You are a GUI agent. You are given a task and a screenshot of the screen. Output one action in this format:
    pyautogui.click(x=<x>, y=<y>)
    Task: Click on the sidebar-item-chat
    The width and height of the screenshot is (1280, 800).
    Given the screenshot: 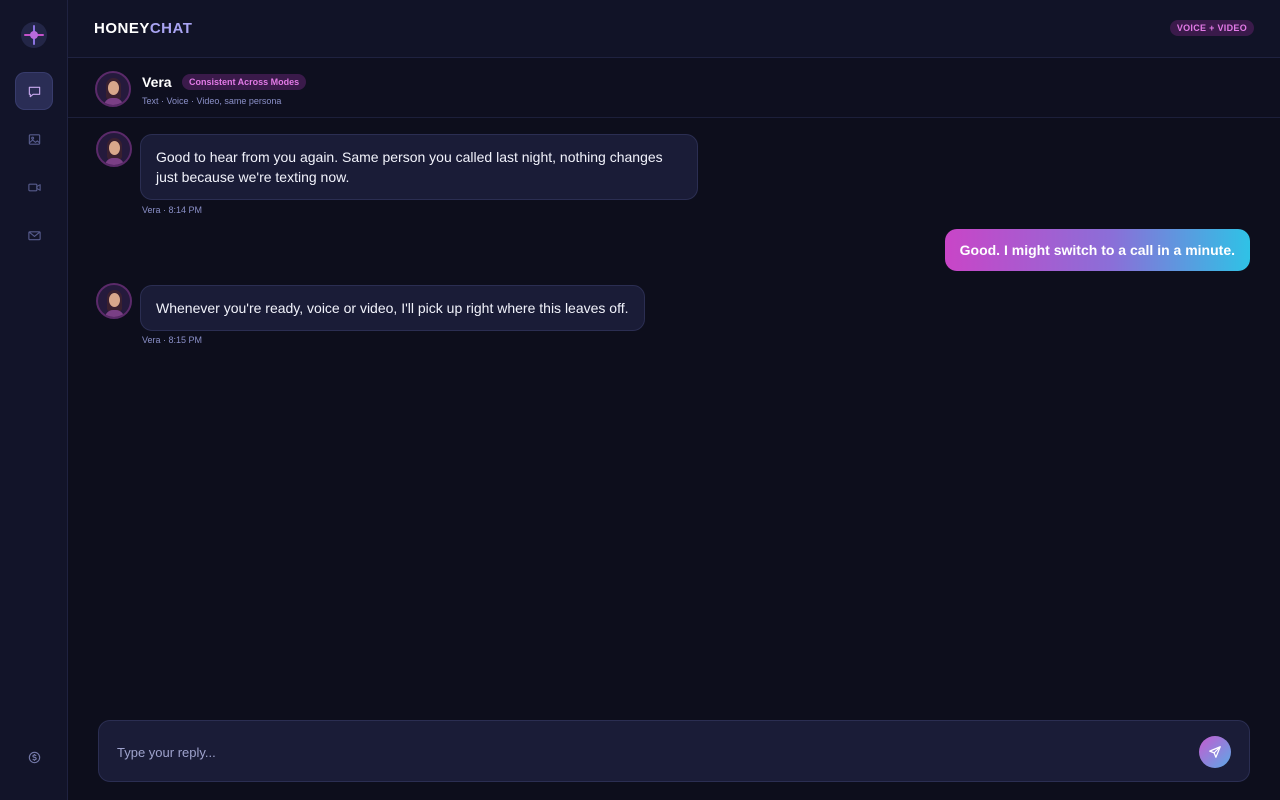 What is the action you would take?
    pyautogui.click(x=34, y=91)
    